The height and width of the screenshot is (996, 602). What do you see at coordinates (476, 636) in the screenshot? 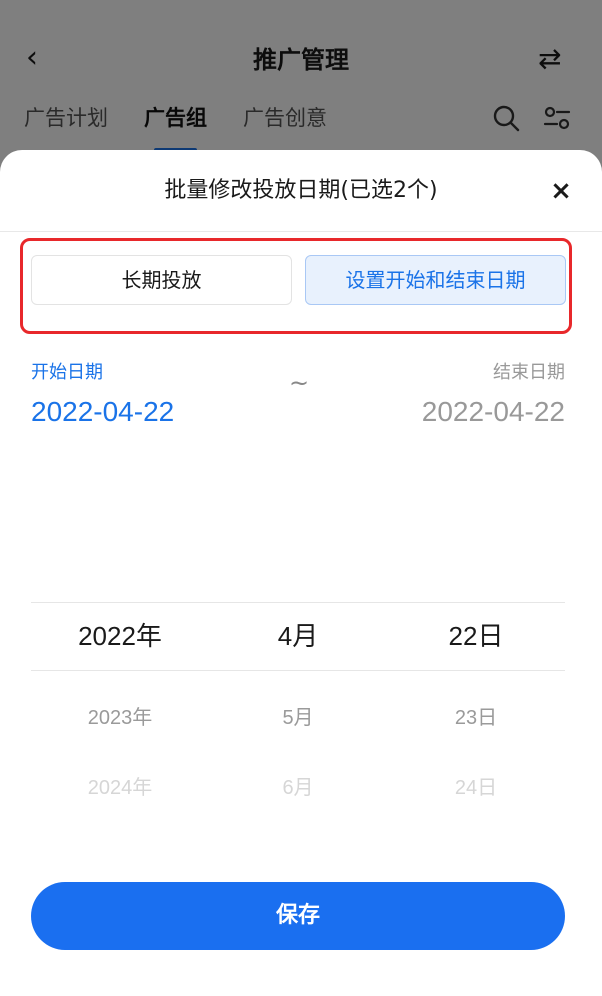
I see `picker-day-selected: 22日` at bounding box center [476, 636].